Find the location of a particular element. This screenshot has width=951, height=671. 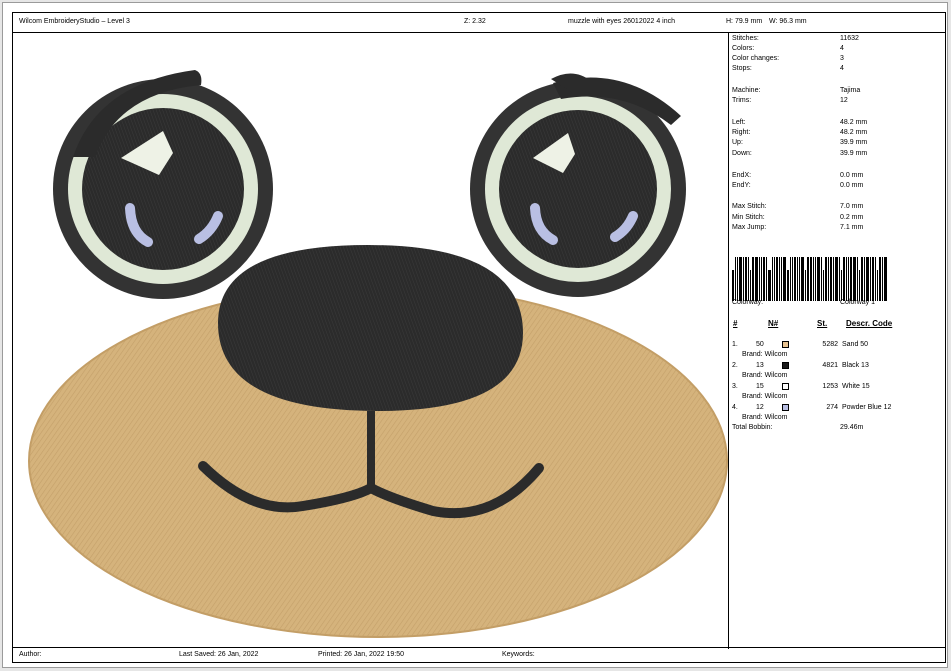

info-right: Right: 48.2 mm is located at coordinates (800, 132).